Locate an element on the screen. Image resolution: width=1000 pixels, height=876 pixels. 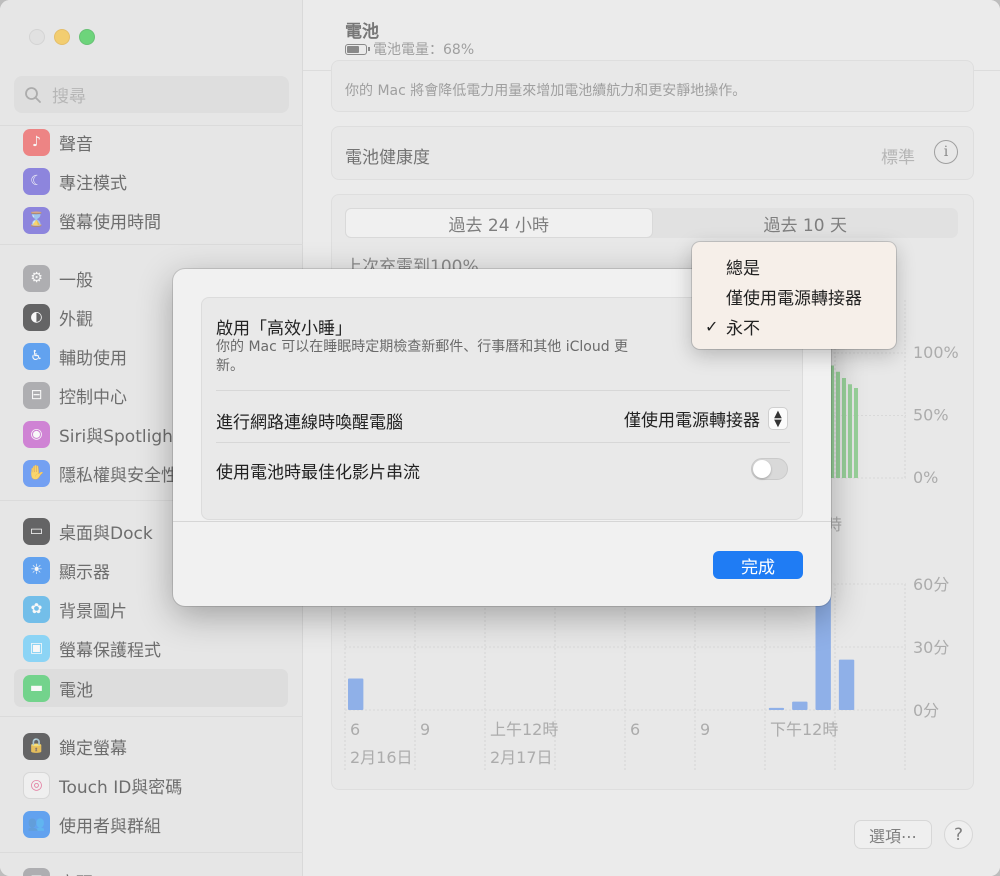
menu-item-label: 僅使用電源轉接器 is located at coordinates (794, 298).